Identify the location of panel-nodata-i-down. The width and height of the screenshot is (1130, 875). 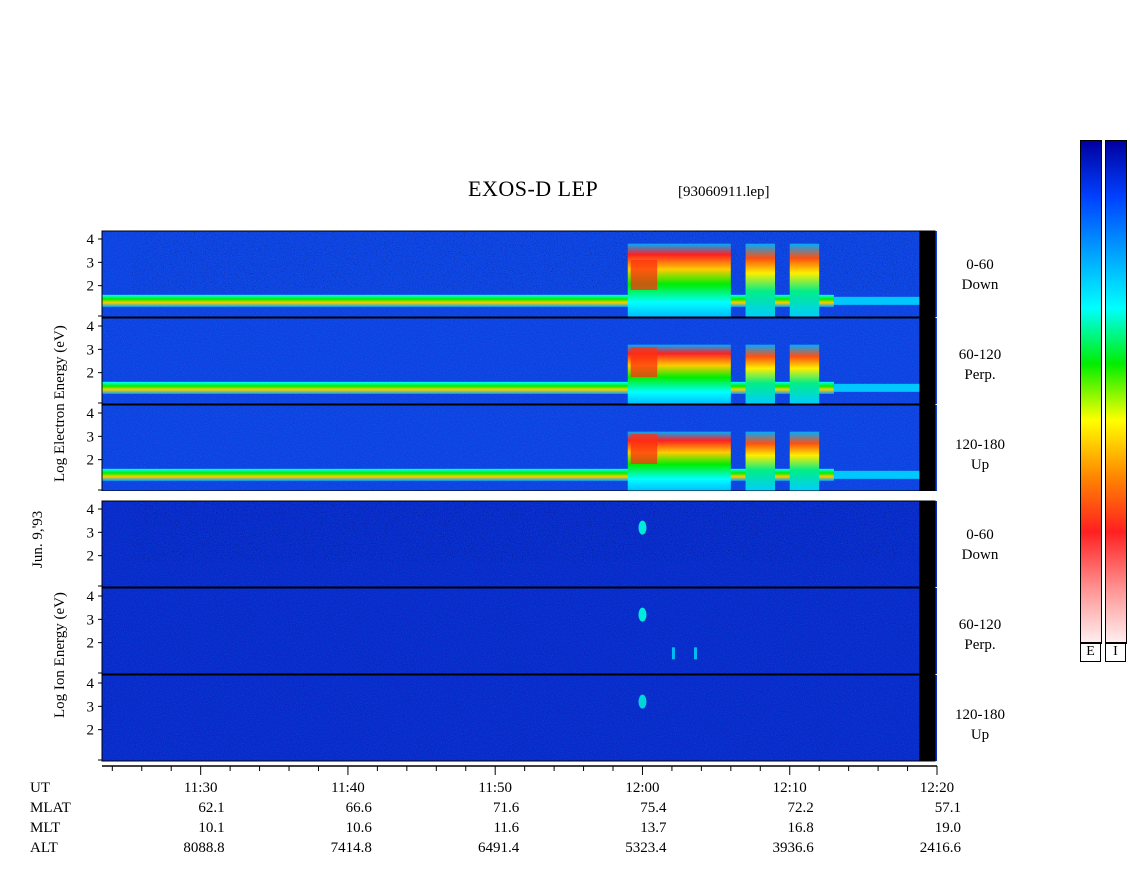
(927, 544).